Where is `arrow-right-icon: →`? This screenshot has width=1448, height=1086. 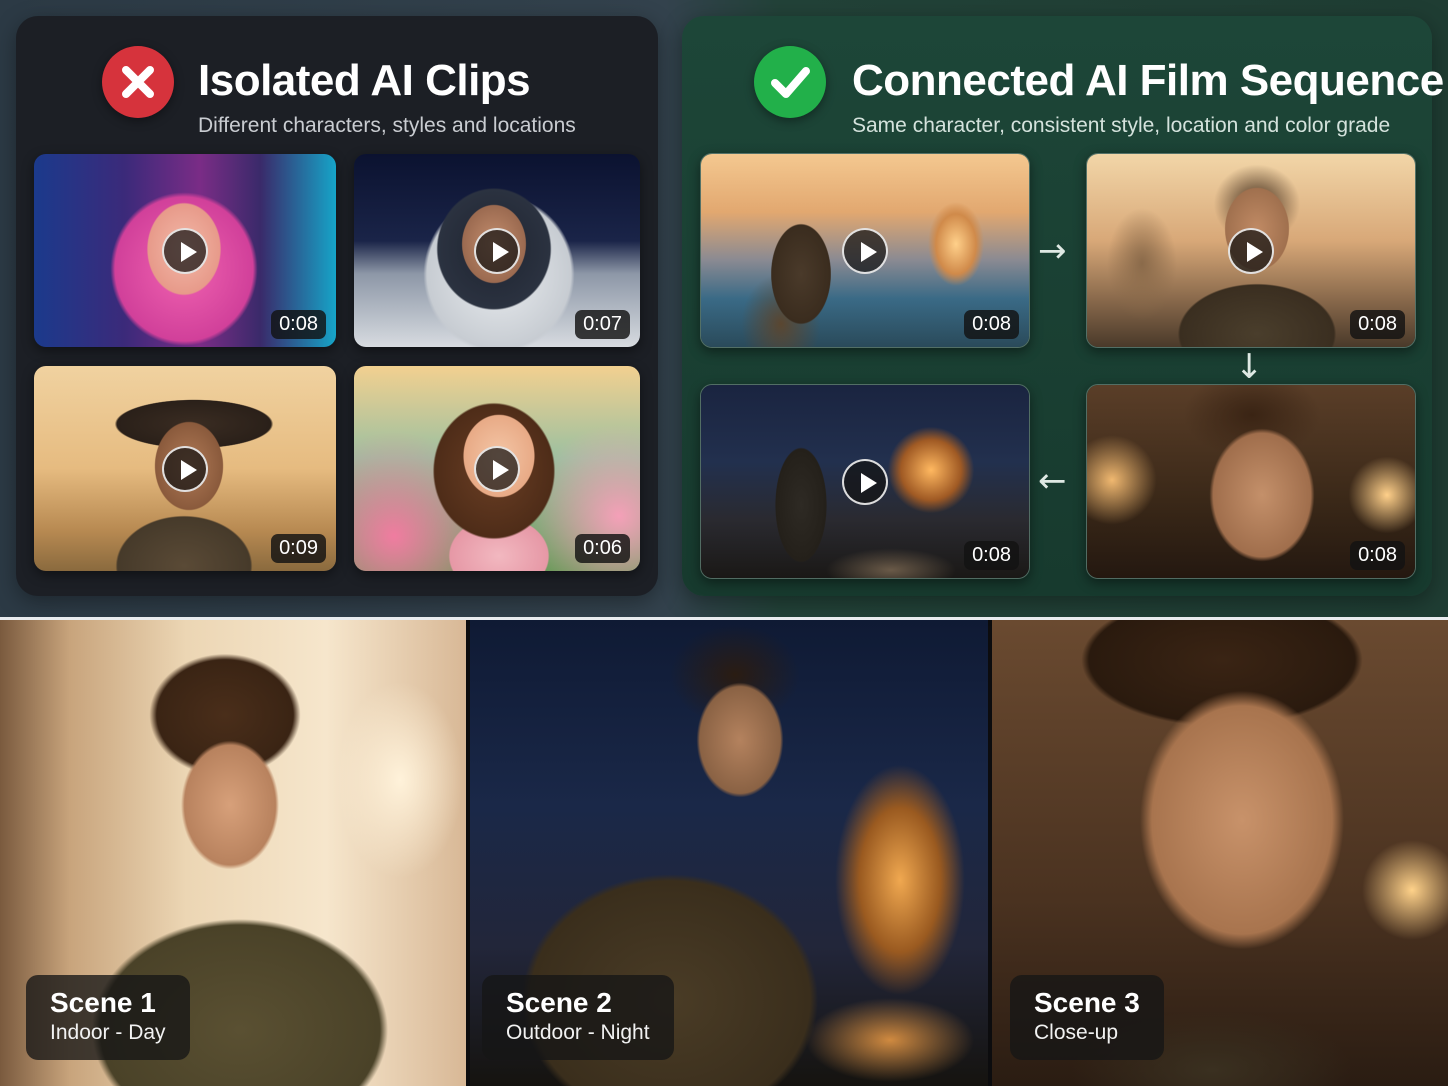
arrow-right-icon: → is located at coordinates (1052, 251).